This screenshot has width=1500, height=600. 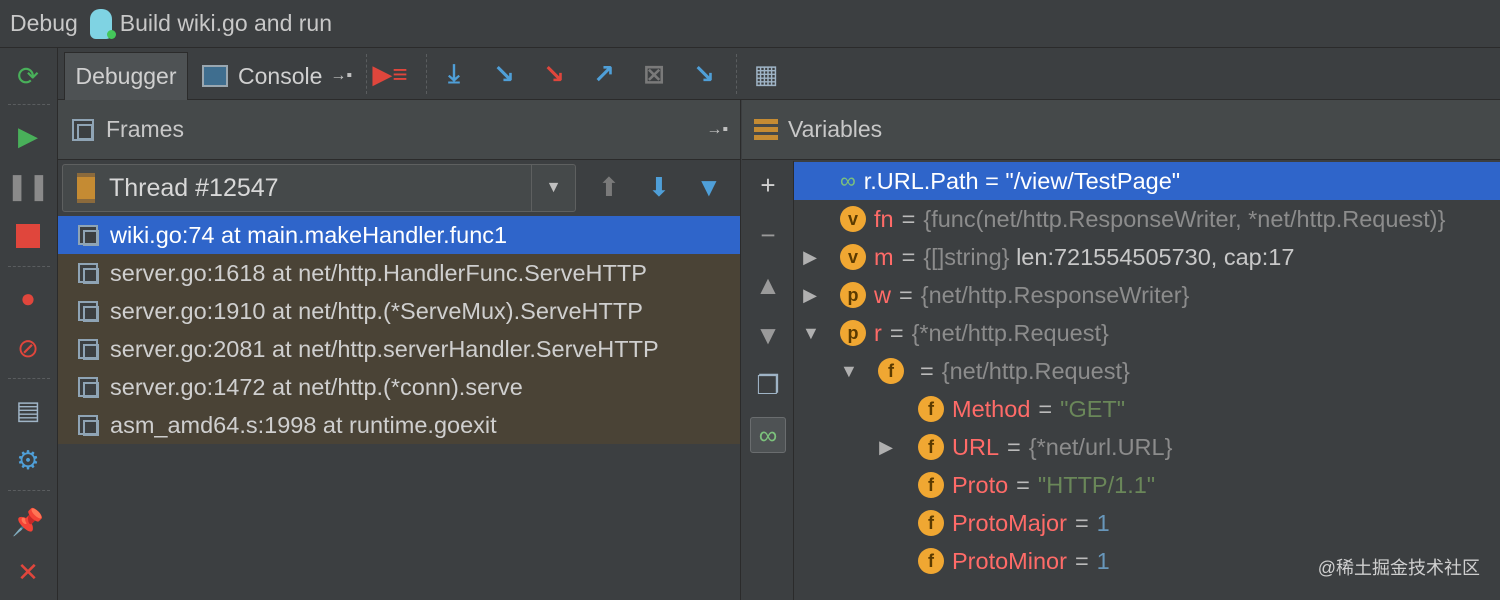 I want to click on console-icon, so click(x=215, y=76).